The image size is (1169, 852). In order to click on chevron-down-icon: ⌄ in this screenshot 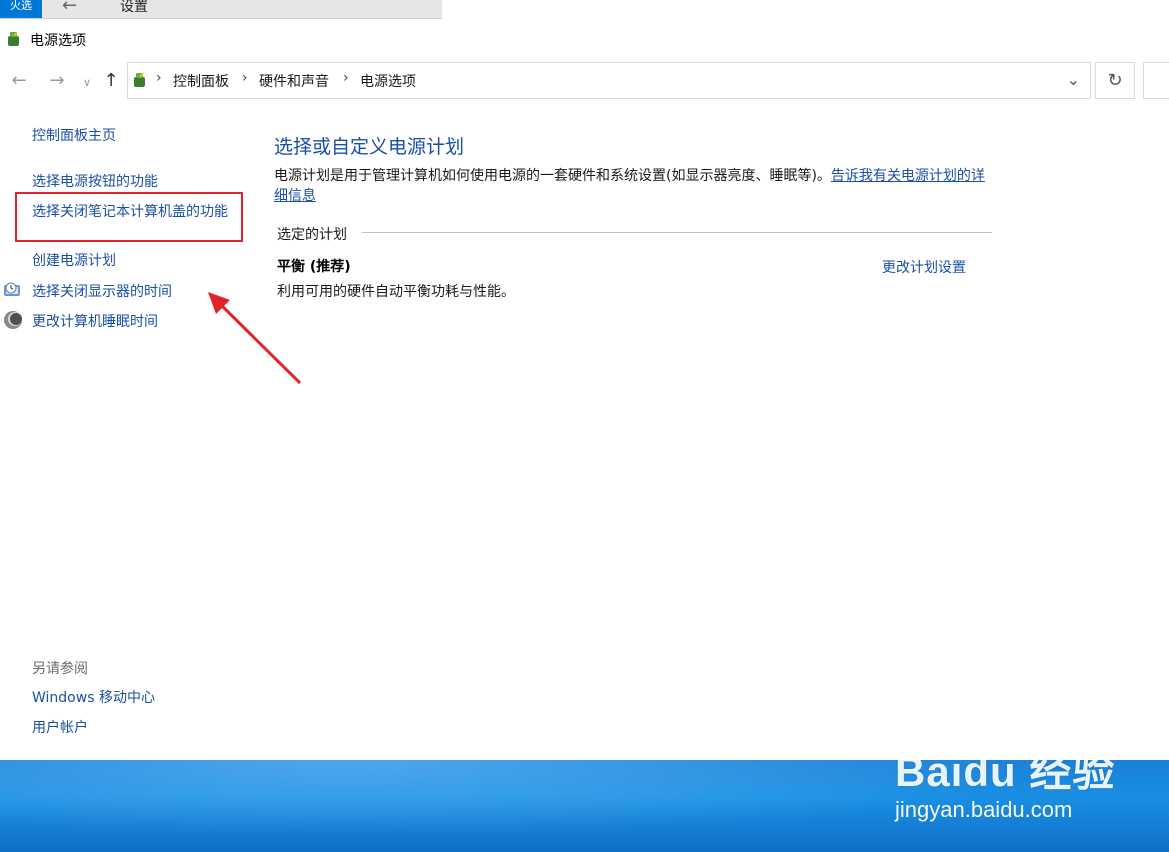, I will do `click(1073, 79)`.